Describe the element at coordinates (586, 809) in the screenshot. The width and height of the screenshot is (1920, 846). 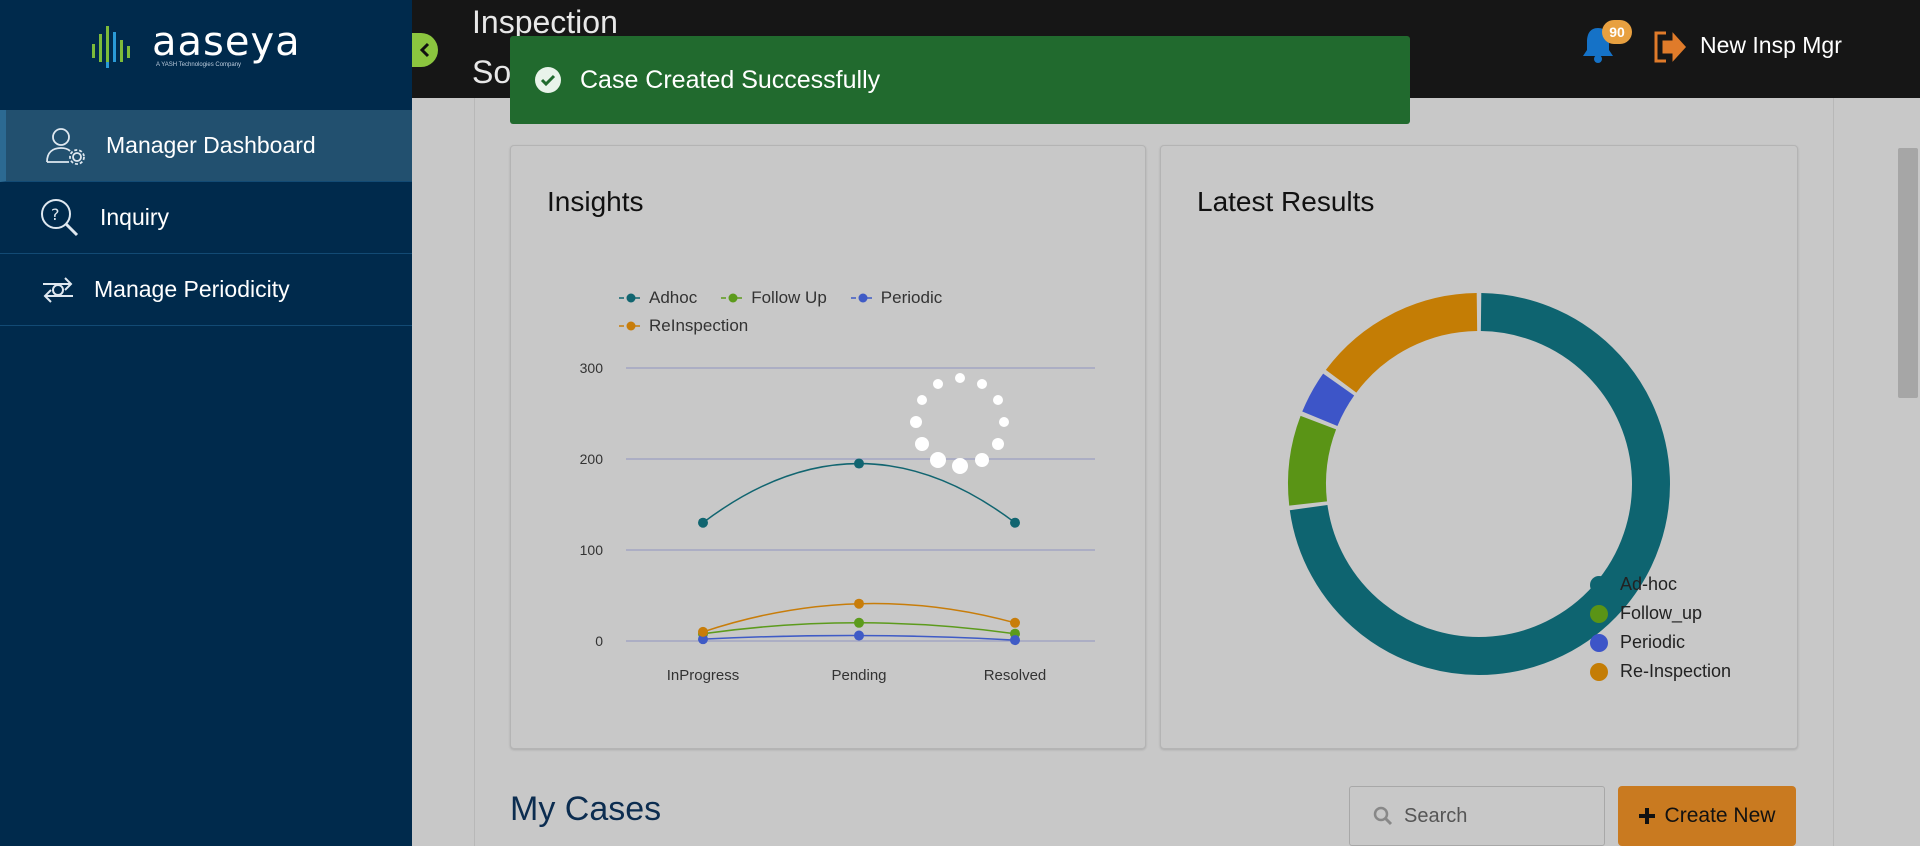
I see `my-cases-title: My Cases` at that location.